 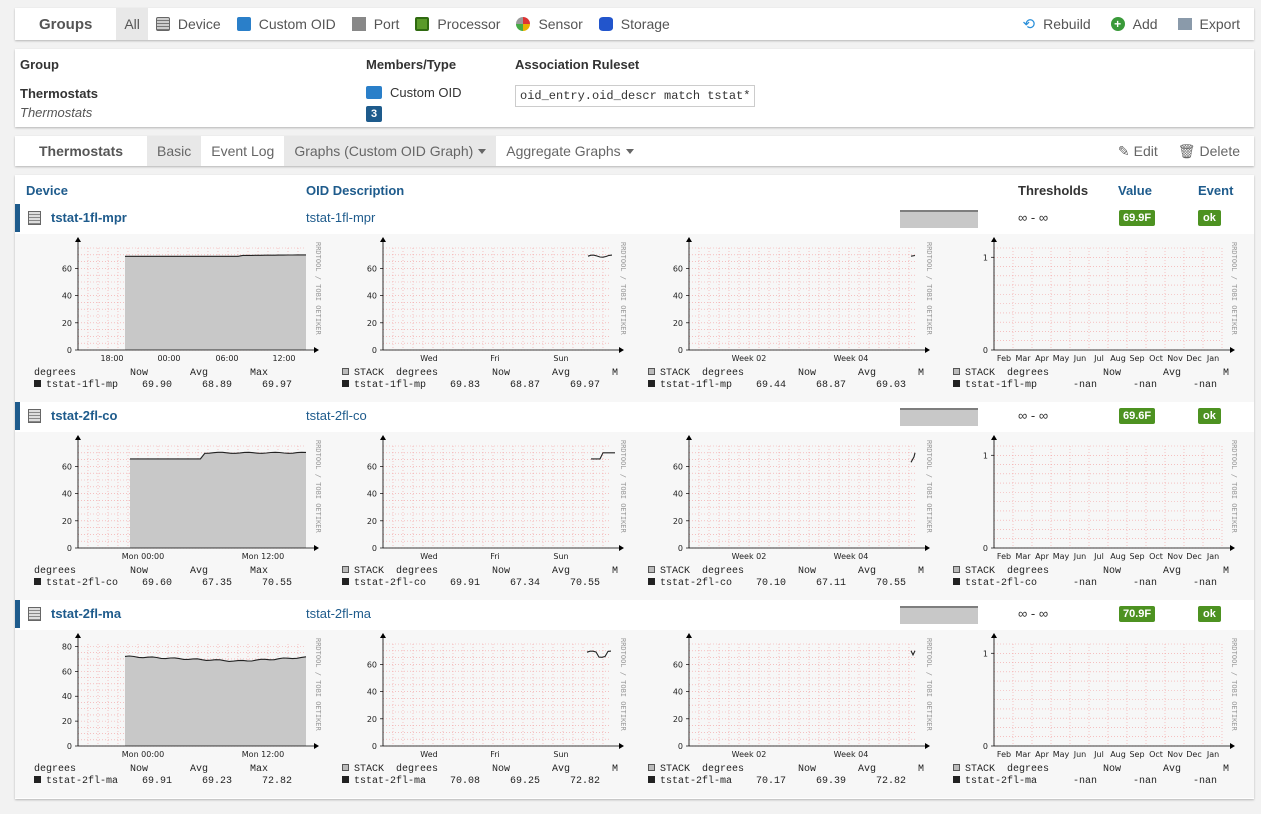 I want to click on x-tick-label: Fri, so click(x=495, y=754).